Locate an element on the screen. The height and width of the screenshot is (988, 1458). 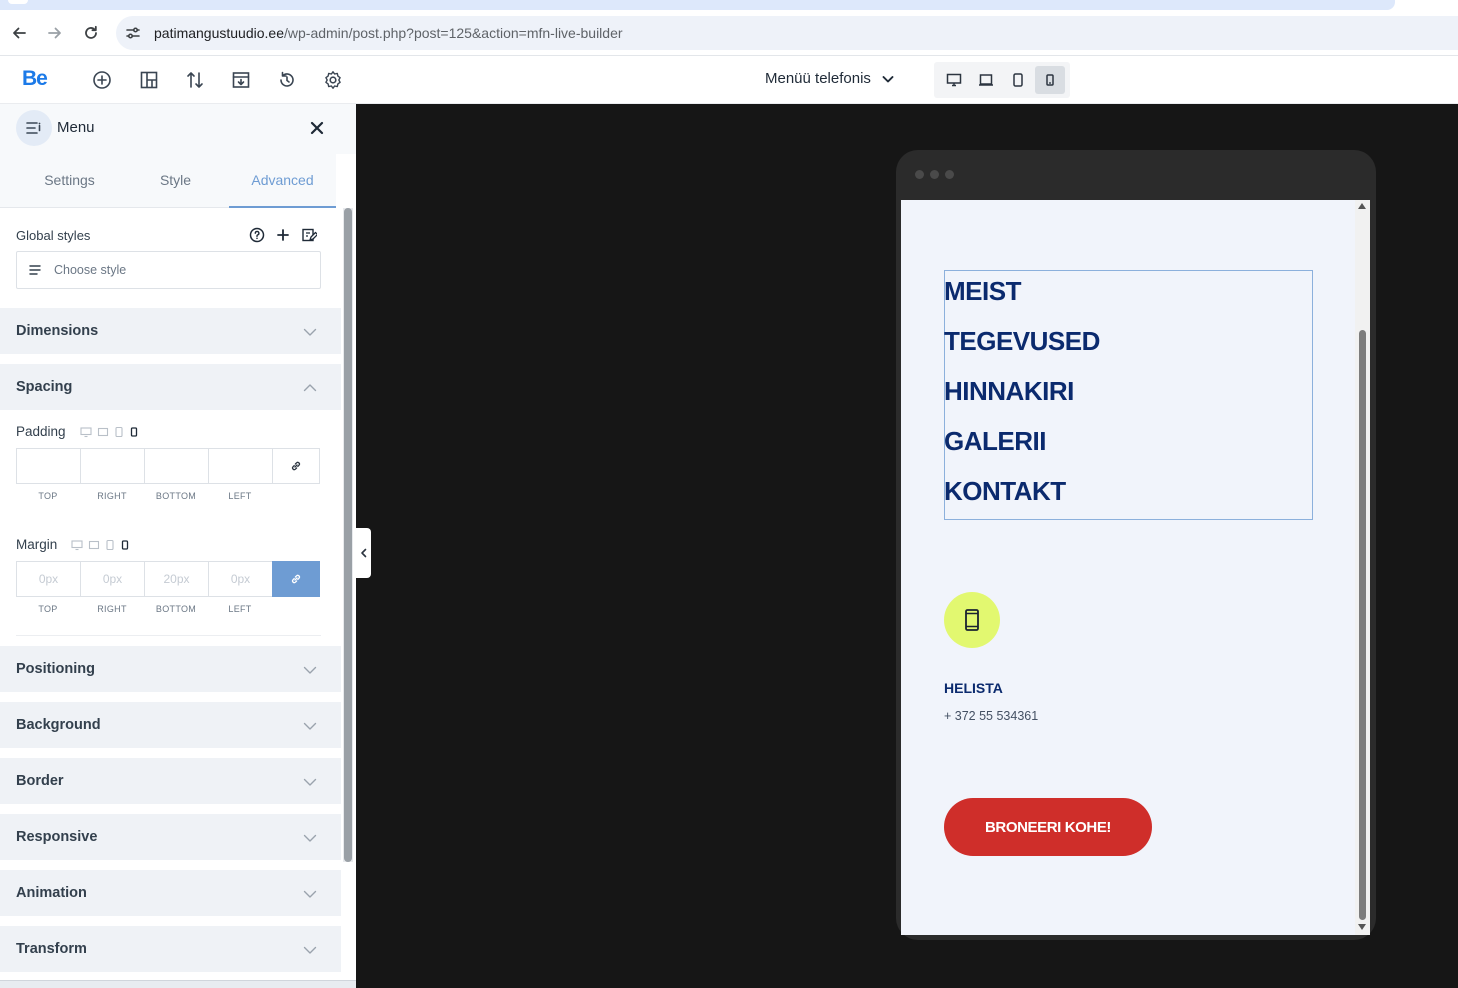
margin-inputs: 0px 0px 20px 0px is located at coordinates (168, 579).